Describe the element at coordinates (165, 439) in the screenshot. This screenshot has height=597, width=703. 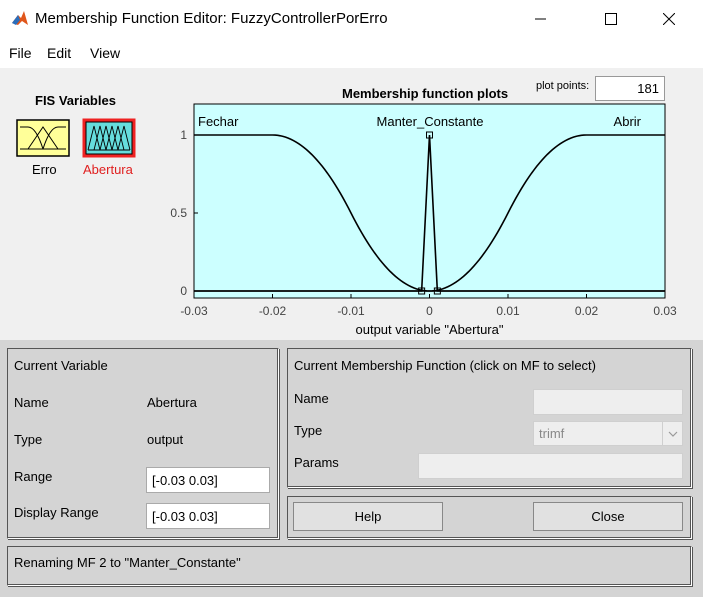
I see `cv-type-value: output` at that location.